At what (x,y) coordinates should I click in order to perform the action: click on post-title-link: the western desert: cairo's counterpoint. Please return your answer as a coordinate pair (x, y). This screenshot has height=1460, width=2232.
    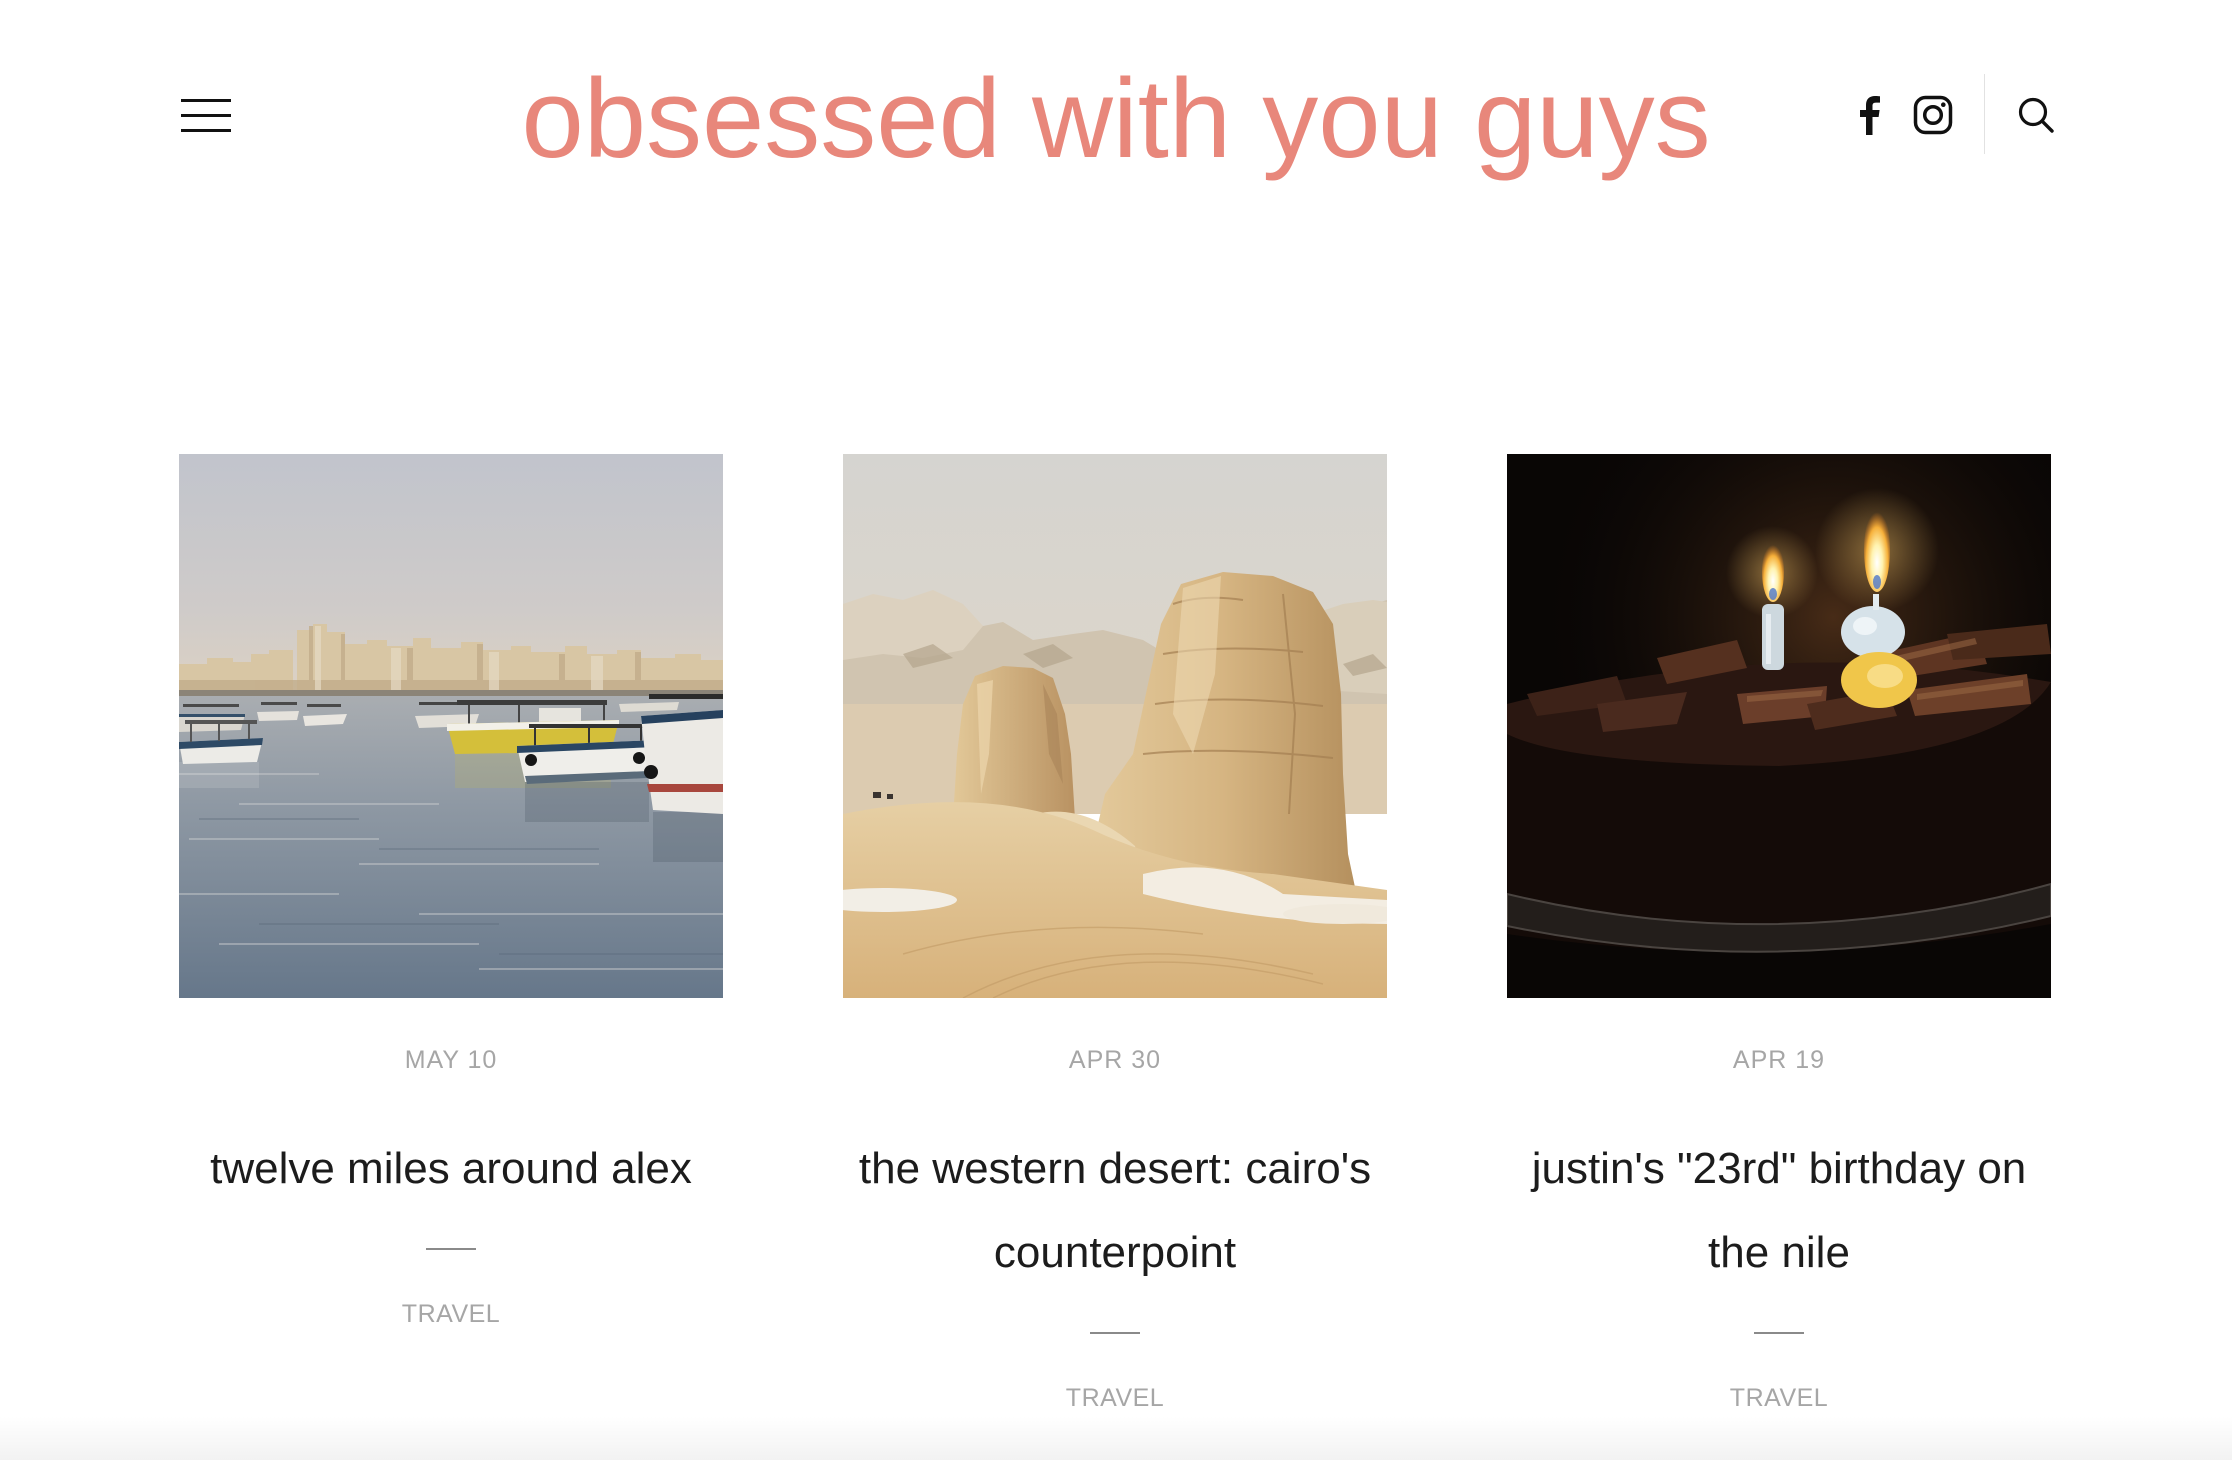
    Looking at the image, I should click on (1115, 1211).